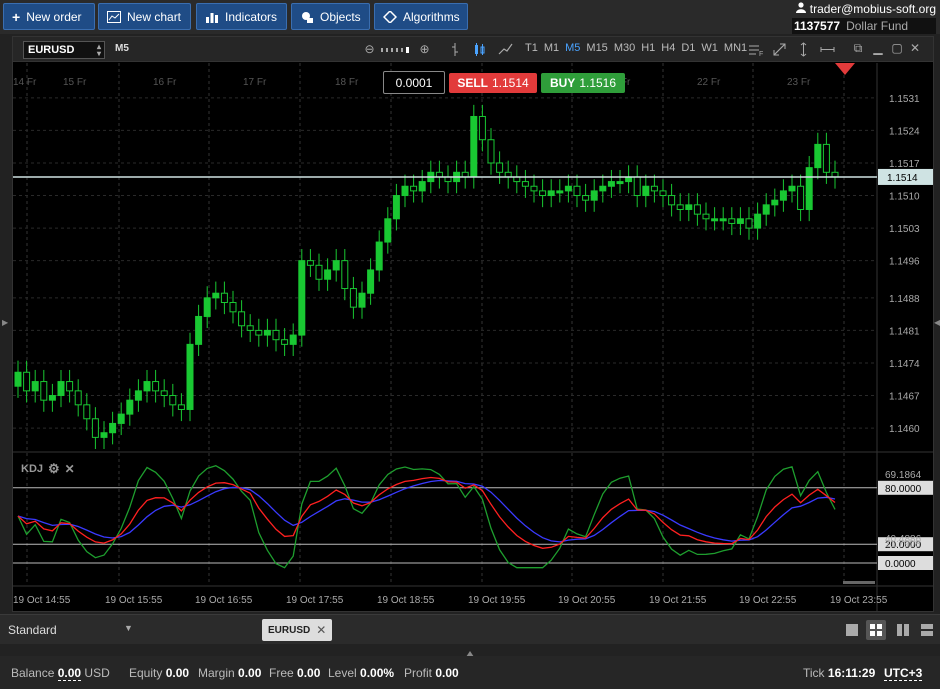 The image size is (940, 689). Describe the element at coordinates (596, 48) in the screenshot. I see `timeframe-m15: M15` at that location.